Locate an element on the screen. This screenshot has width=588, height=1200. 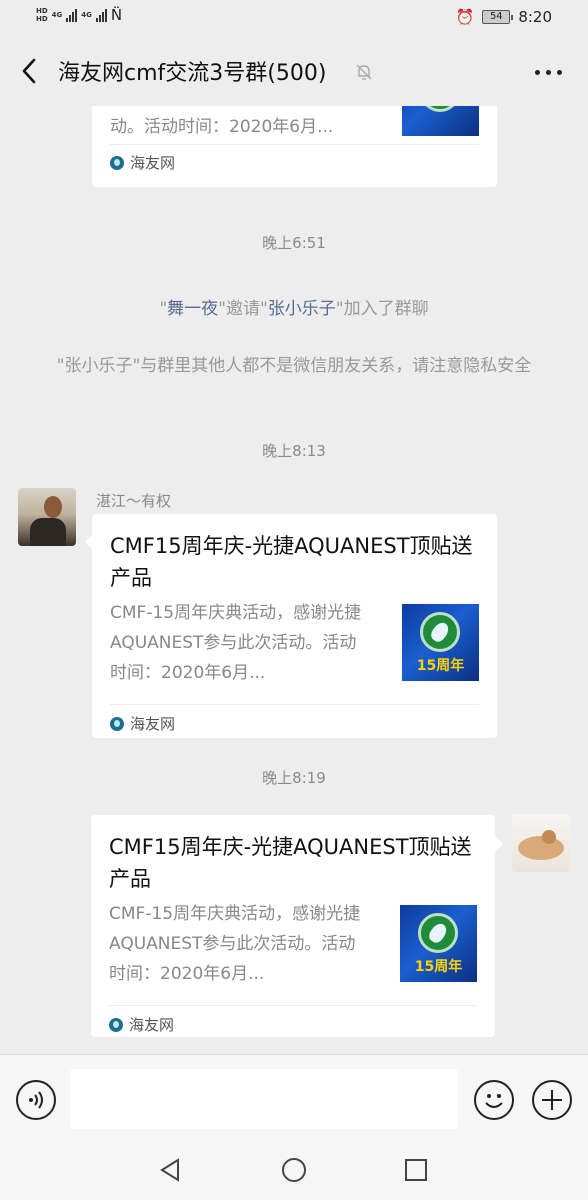
alarm-icon: ⏰ is located at coordinates (465, 17).